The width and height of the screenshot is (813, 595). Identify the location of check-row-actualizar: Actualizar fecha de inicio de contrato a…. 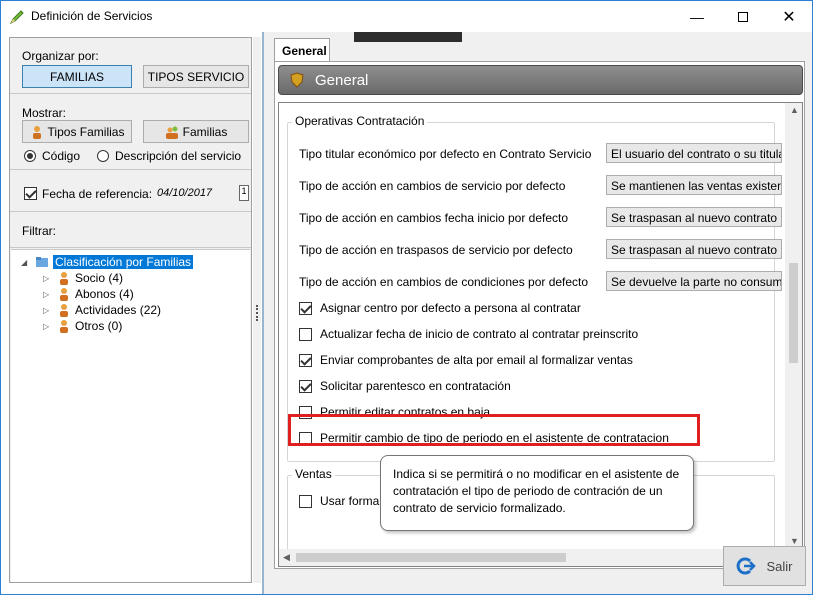
(468, 334).